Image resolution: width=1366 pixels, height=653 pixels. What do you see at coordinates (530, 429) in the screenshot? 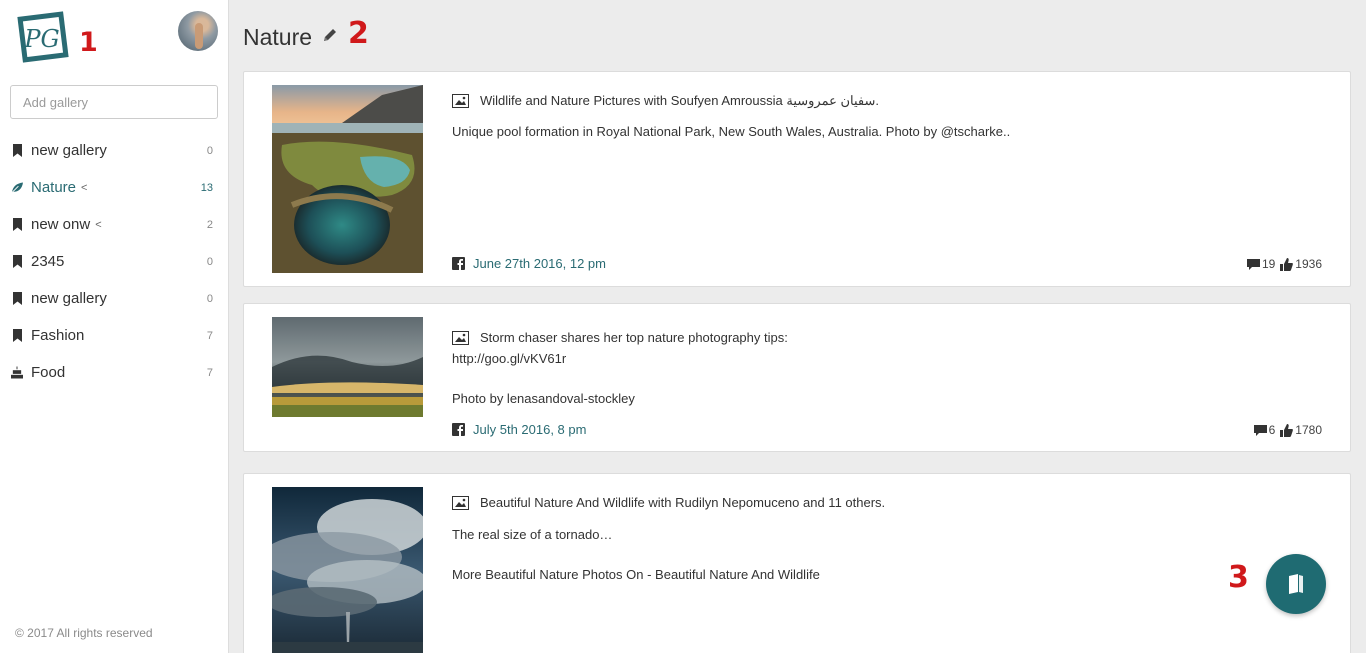
I see `post-date: July 5th 2016, 8 pm` at bounding box center [530, 429].